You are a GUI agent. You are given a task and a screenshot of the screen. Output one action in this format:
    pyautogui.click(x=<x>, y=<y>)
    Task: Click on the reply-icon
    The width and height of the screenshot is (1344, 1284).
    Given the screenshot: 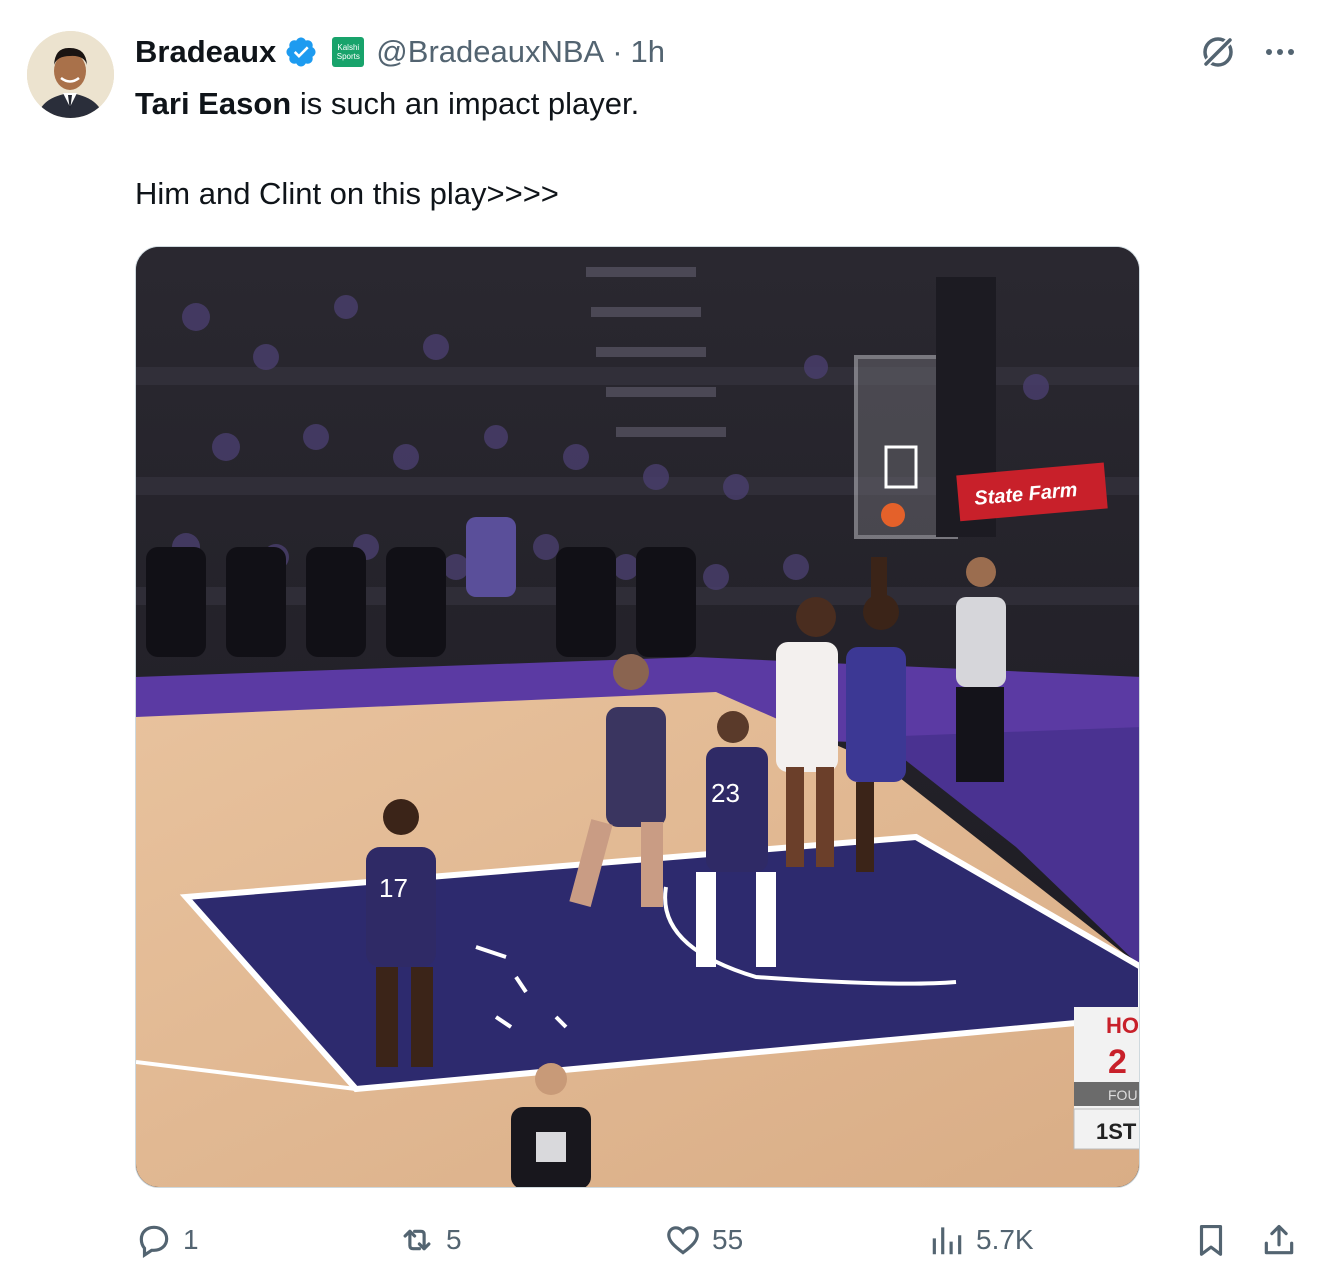 What is the action you would take?
    pyautogui.click(x=154, y=1242)
    